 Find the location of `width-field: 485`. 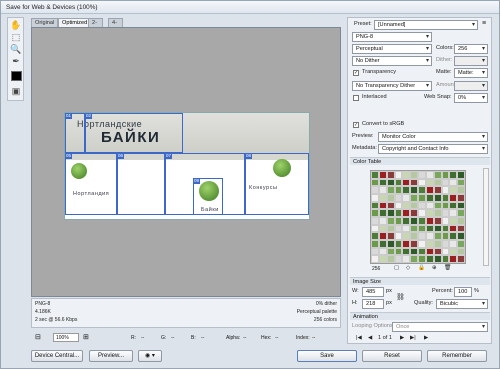

width-field: 485 is located at coordinates (373, 292).